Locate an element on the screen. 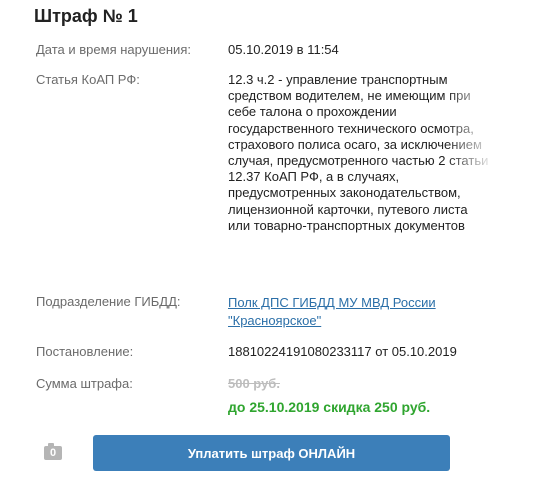 The image size is (542, 499). violation-datetime-value: 05.10.2019 в 11:54 is located at coordinates (283, 49).